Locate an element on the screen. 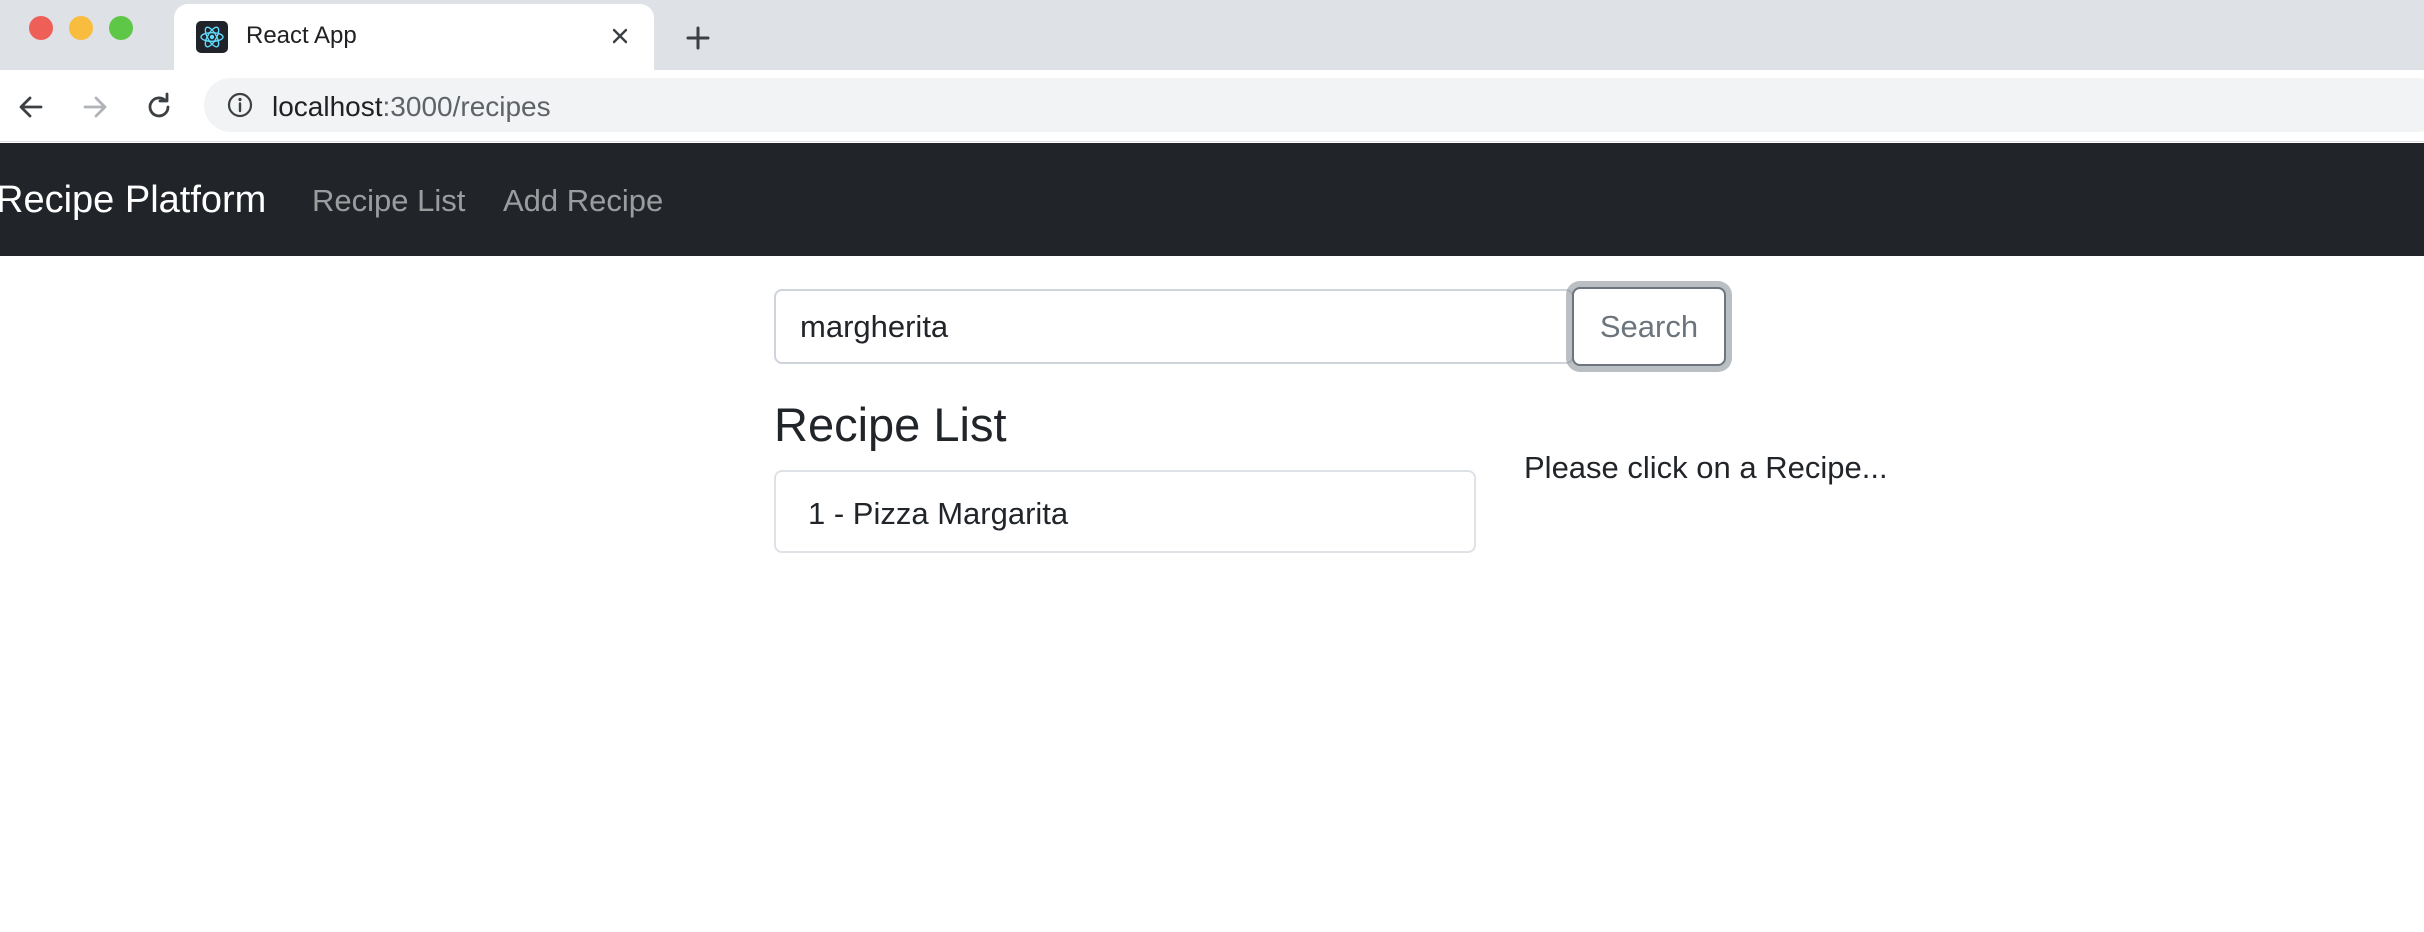 This screenshot has height=932, width=2424. url-host: localhost is located at coordinates (327, 106).